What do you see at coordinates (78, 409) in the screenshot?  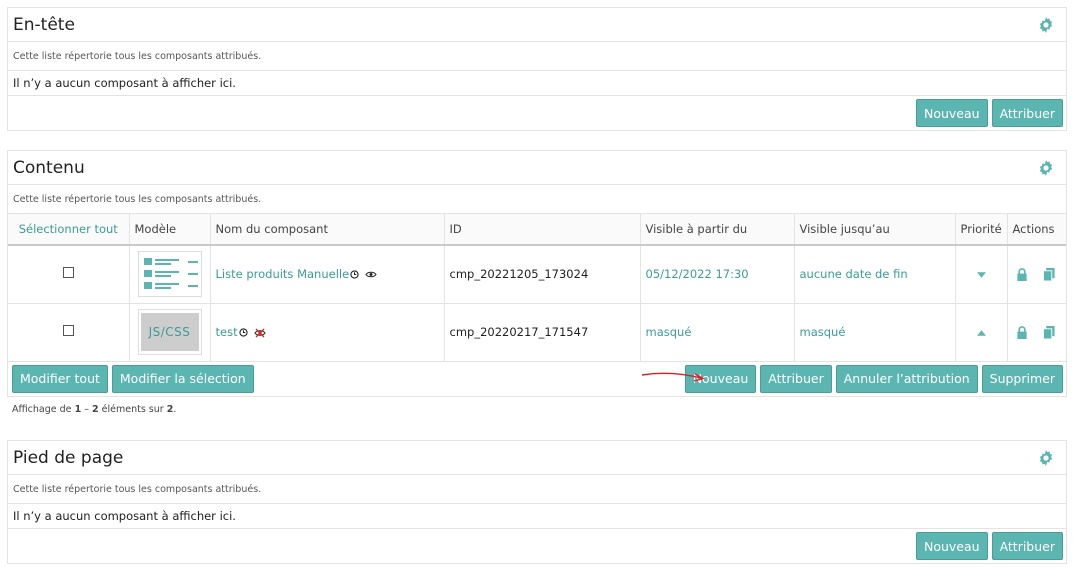 I see `pager-from: 1` at bounding box center [78, 409].